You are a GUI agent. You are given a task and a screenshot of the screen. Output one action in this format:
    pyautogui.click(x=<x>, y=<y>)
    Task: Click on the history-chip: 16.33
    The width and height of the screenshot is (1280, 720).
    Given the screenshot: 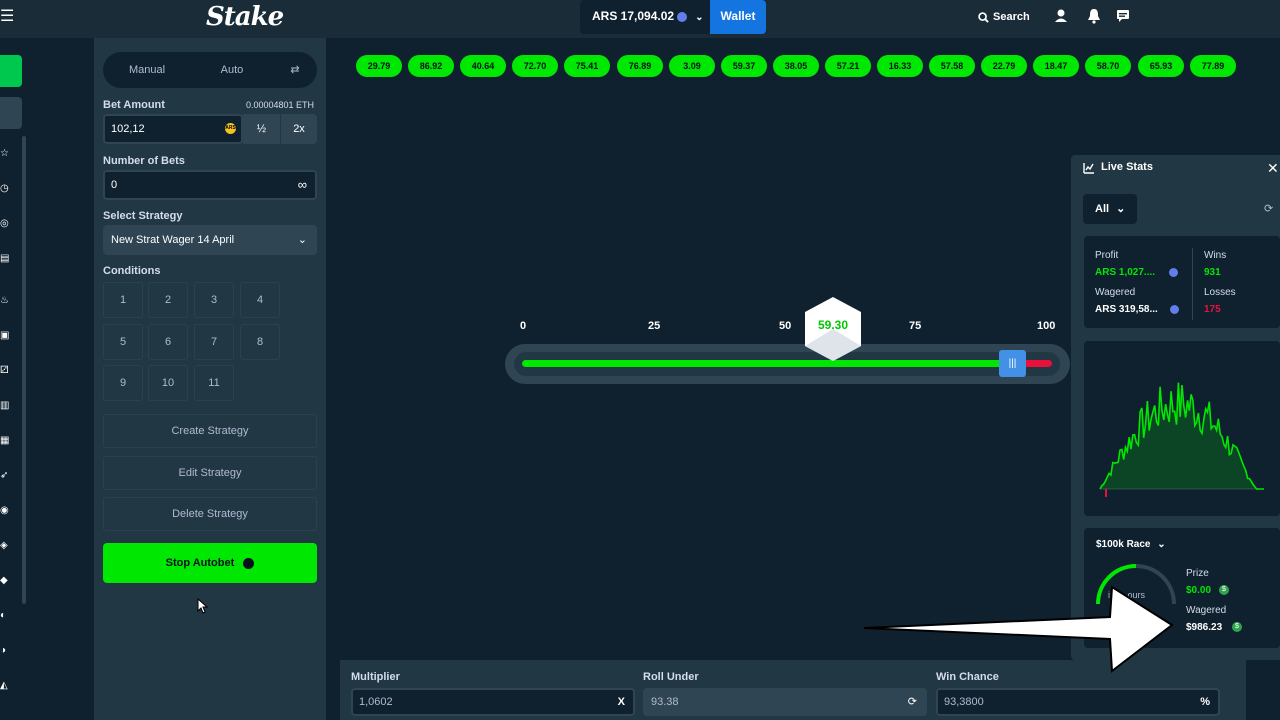 What is the action you would take?
    pyautogui.click(x=900, y=66)
    